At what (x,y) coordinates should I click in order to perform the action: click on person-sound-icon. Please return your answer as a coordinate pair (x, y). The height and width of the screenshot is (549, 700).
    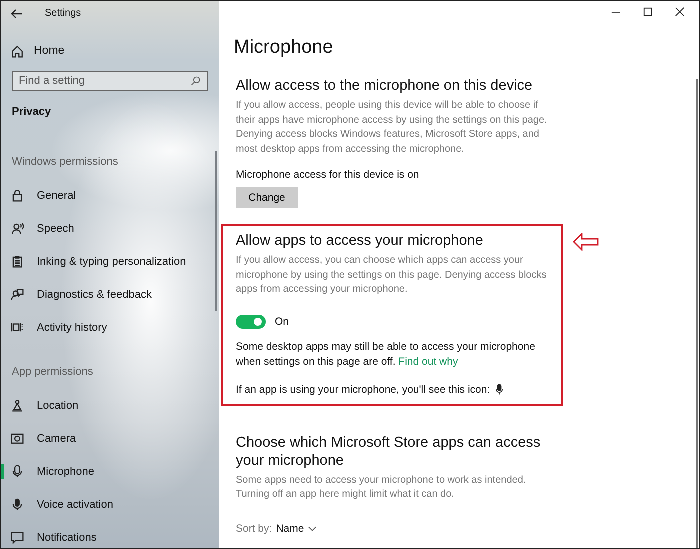
    Looking at the image, I should click on (17, 228).